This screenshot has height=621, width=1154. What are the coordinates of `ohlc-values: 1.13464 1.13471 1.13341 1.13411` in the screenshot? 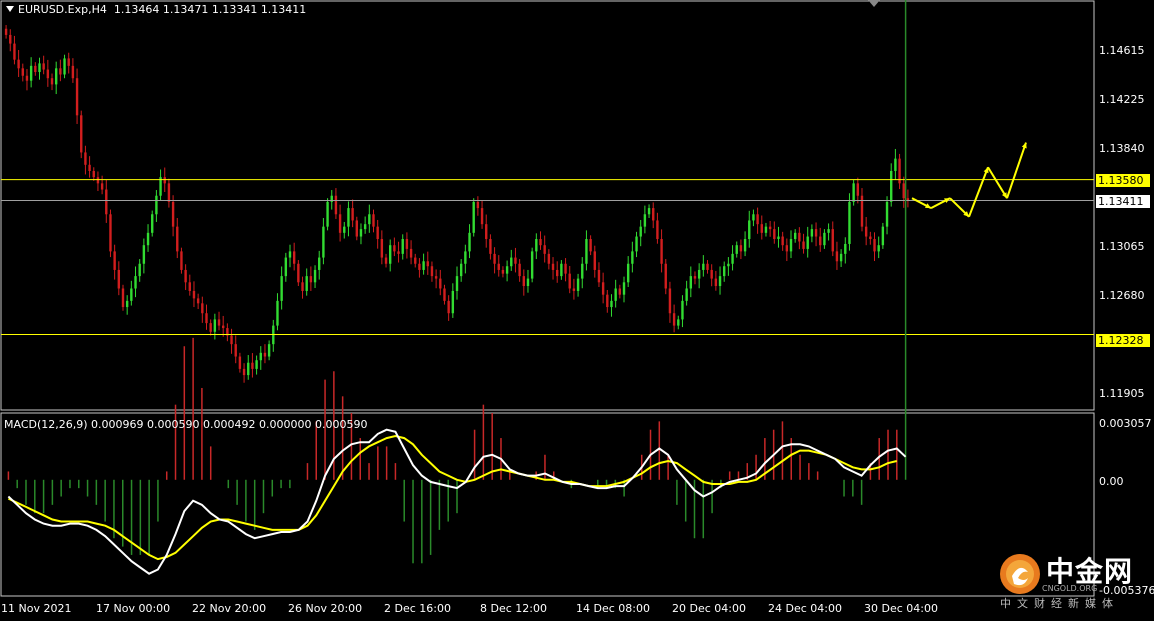 It's located at (210, 9).